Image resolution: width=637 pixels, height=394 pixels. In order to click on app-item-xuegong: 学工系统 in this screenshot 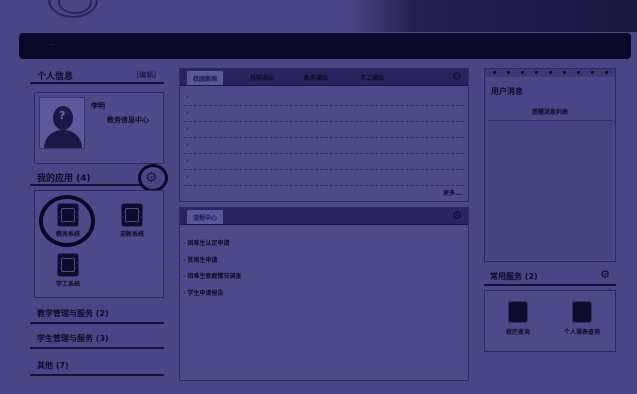, I will do `click(68, 271)`.